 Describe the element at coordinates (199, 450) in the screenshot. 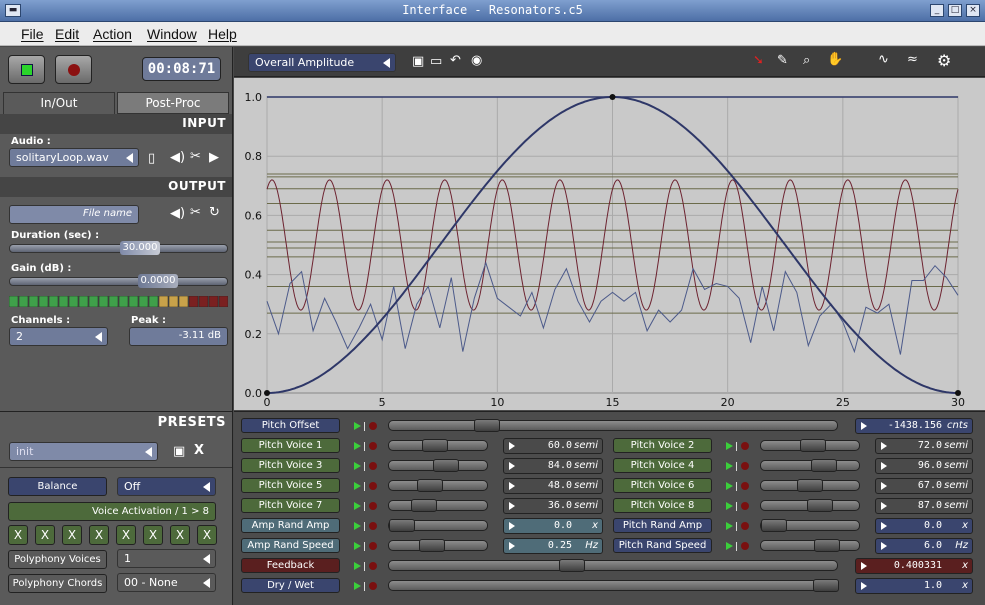

I see `delete-preset-icon: X` at that location.